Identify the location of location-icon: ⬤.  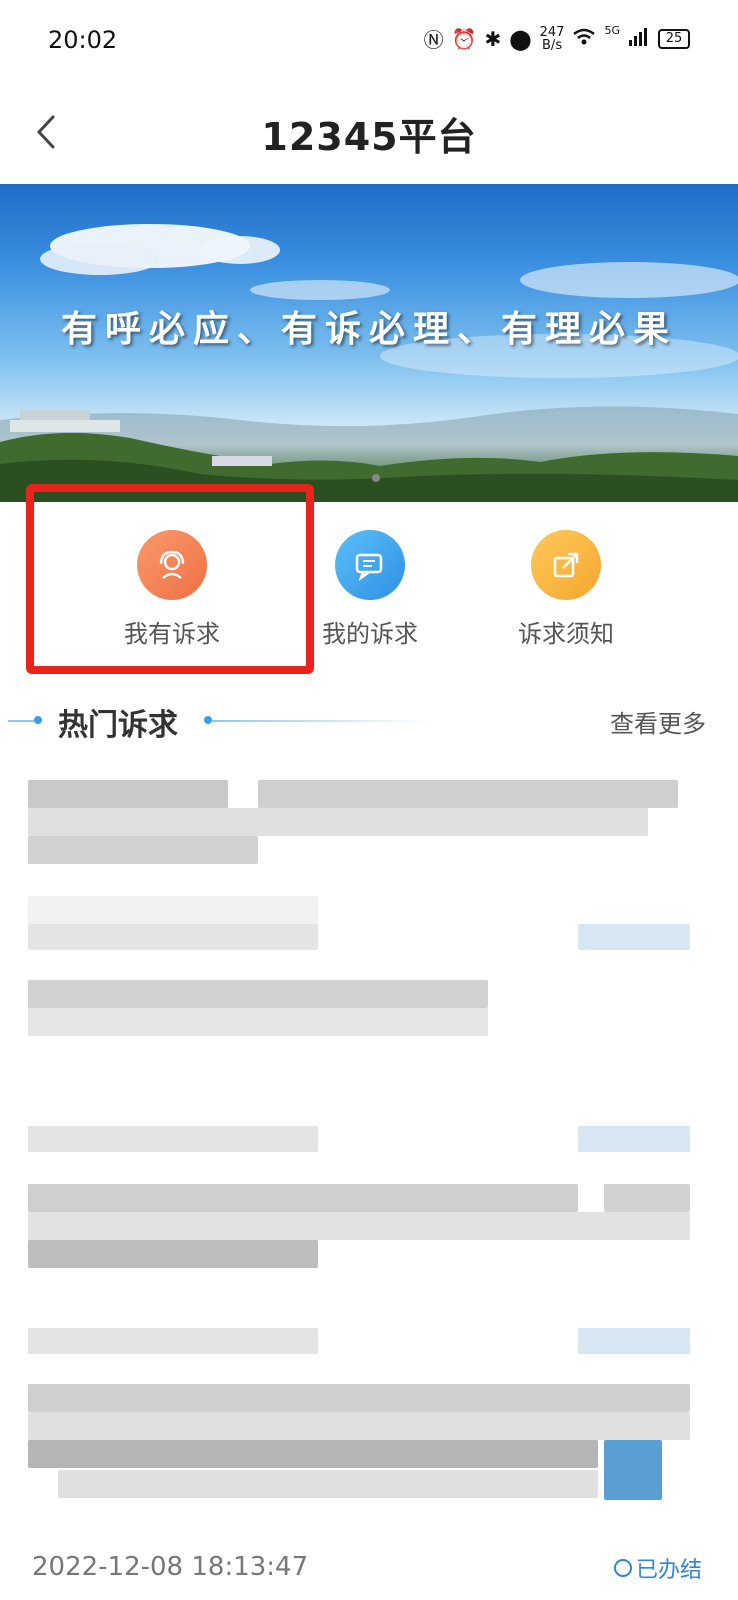
(520, 38).